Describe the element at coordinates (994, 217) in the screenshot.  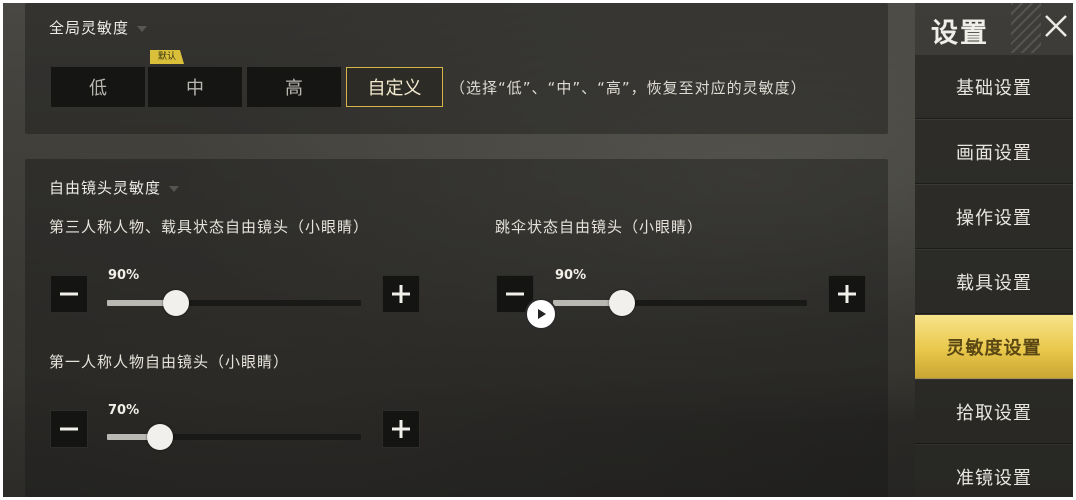
I see `sidebar-item-controls: 操作设置` at that location.